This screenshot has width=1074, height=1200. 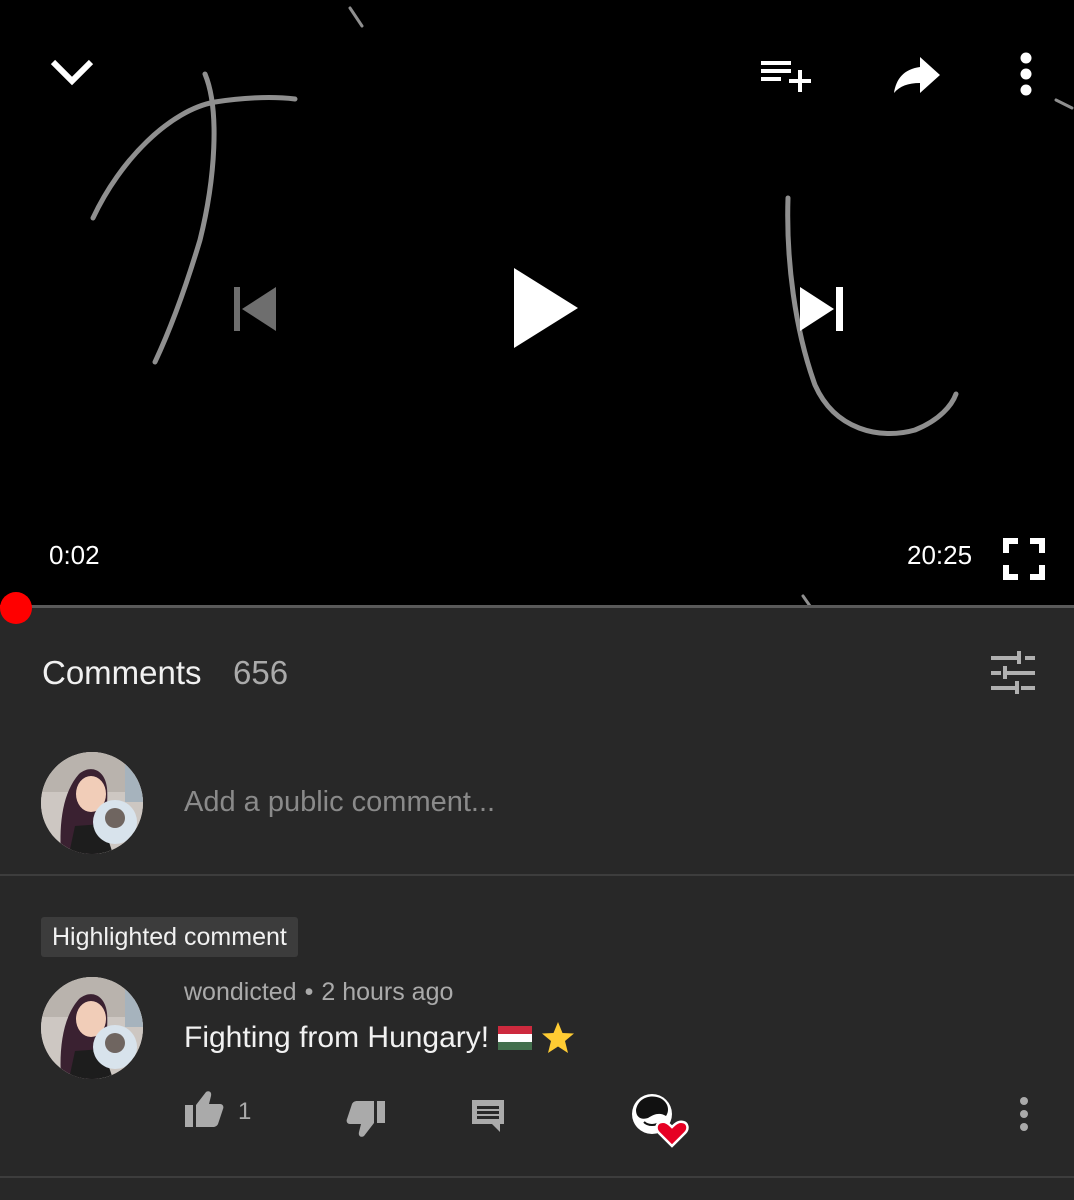 I want to click on avatar, so click(x=92, y=803).